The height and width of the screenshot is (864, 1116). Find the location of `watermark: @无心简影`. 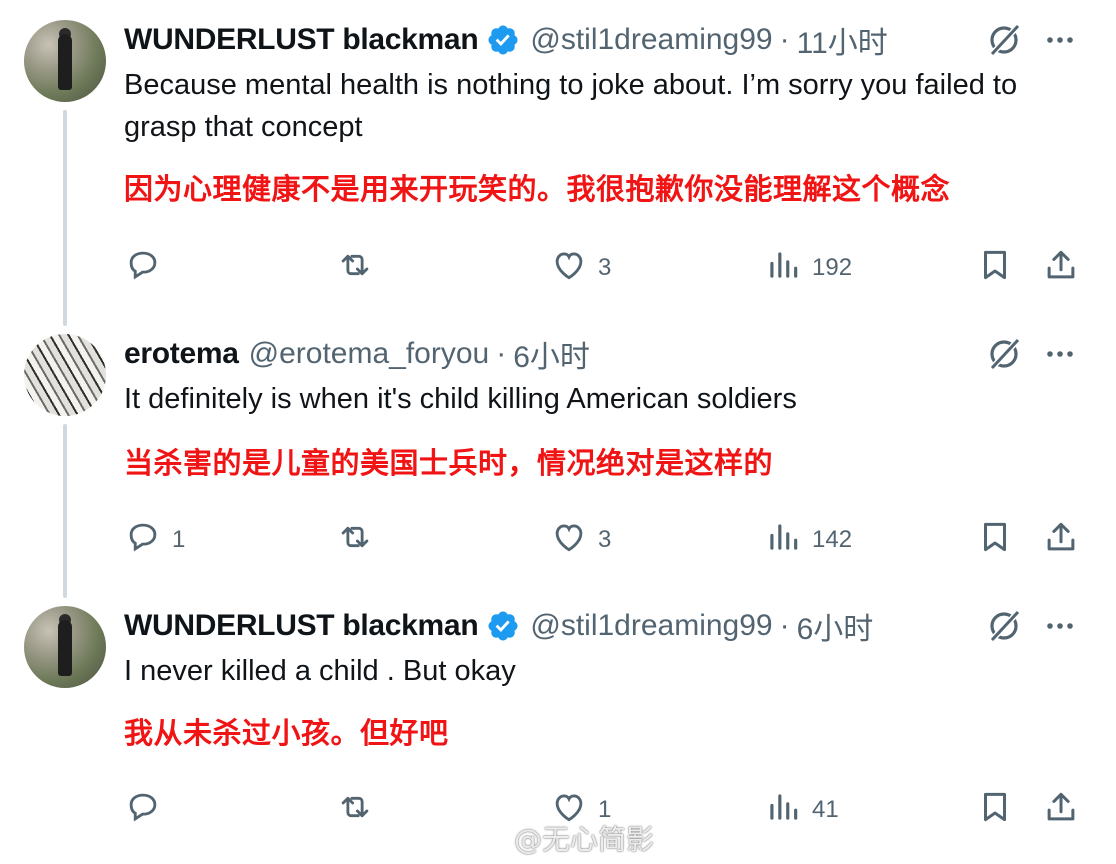

watermark: @无心简影 is located at coordinates (562, 838).